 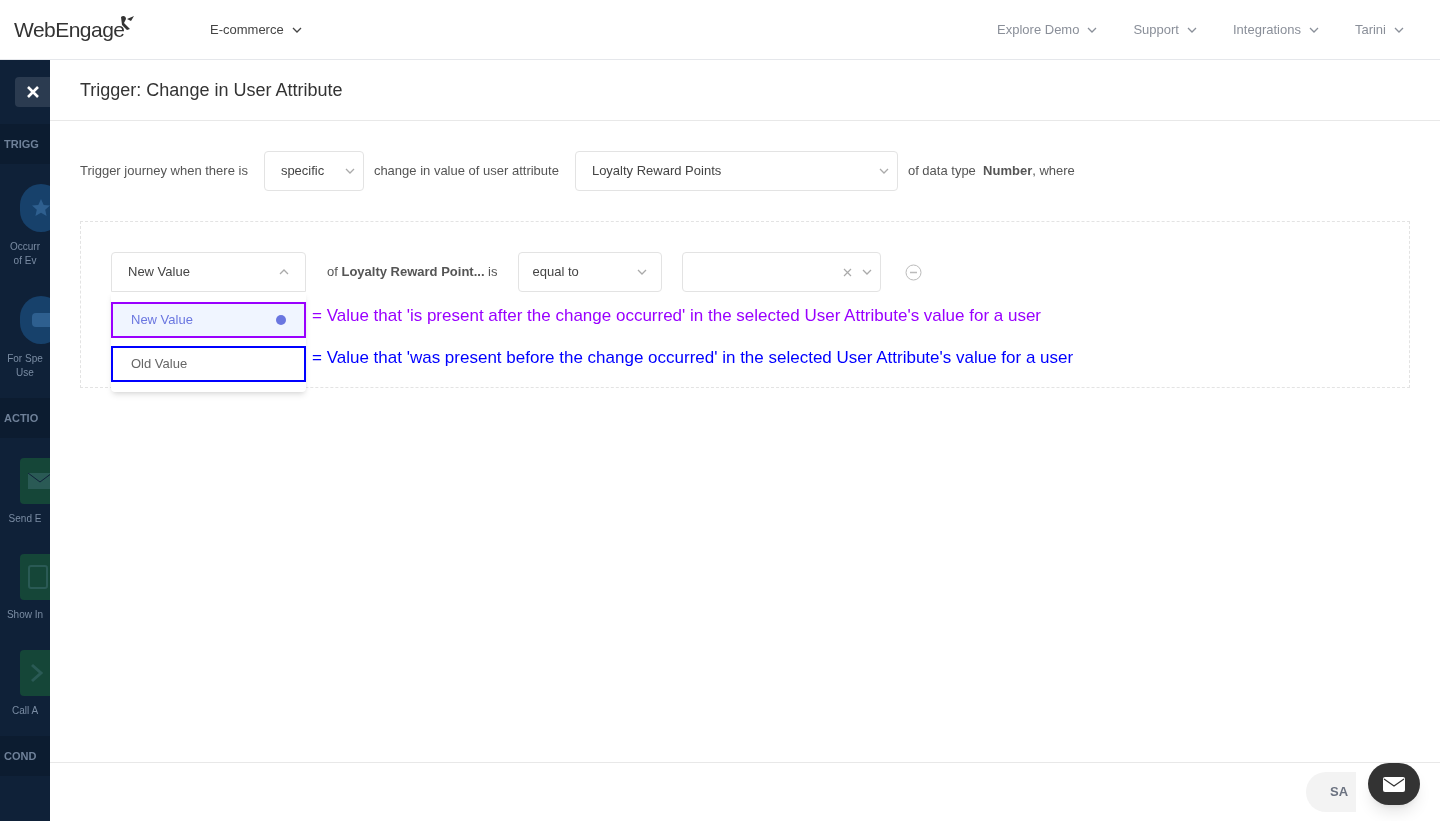 What do you see at coordinates (991, 171) in the screenshot?
I see `sentence-text: of data type Number, where` at bounding box center [991, 171].